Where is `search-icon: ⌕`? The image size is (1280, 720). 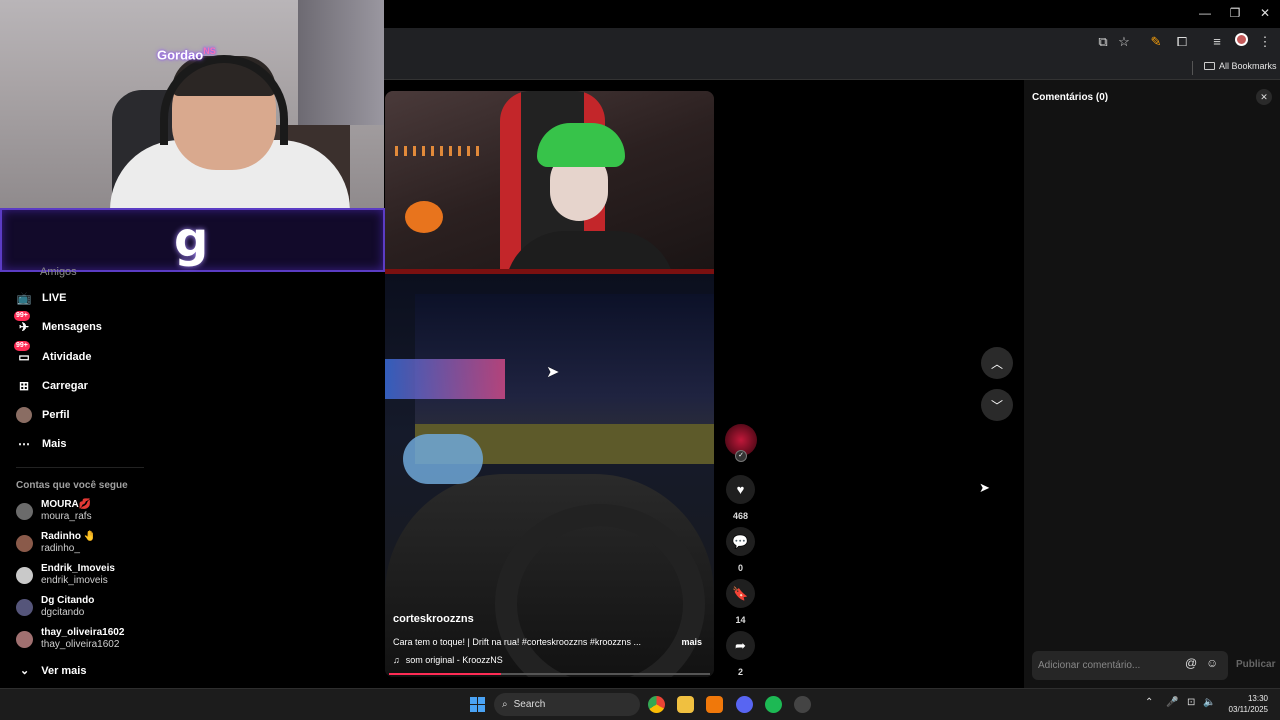 search-icon: ⌕ is located at coordinates (505, 704).